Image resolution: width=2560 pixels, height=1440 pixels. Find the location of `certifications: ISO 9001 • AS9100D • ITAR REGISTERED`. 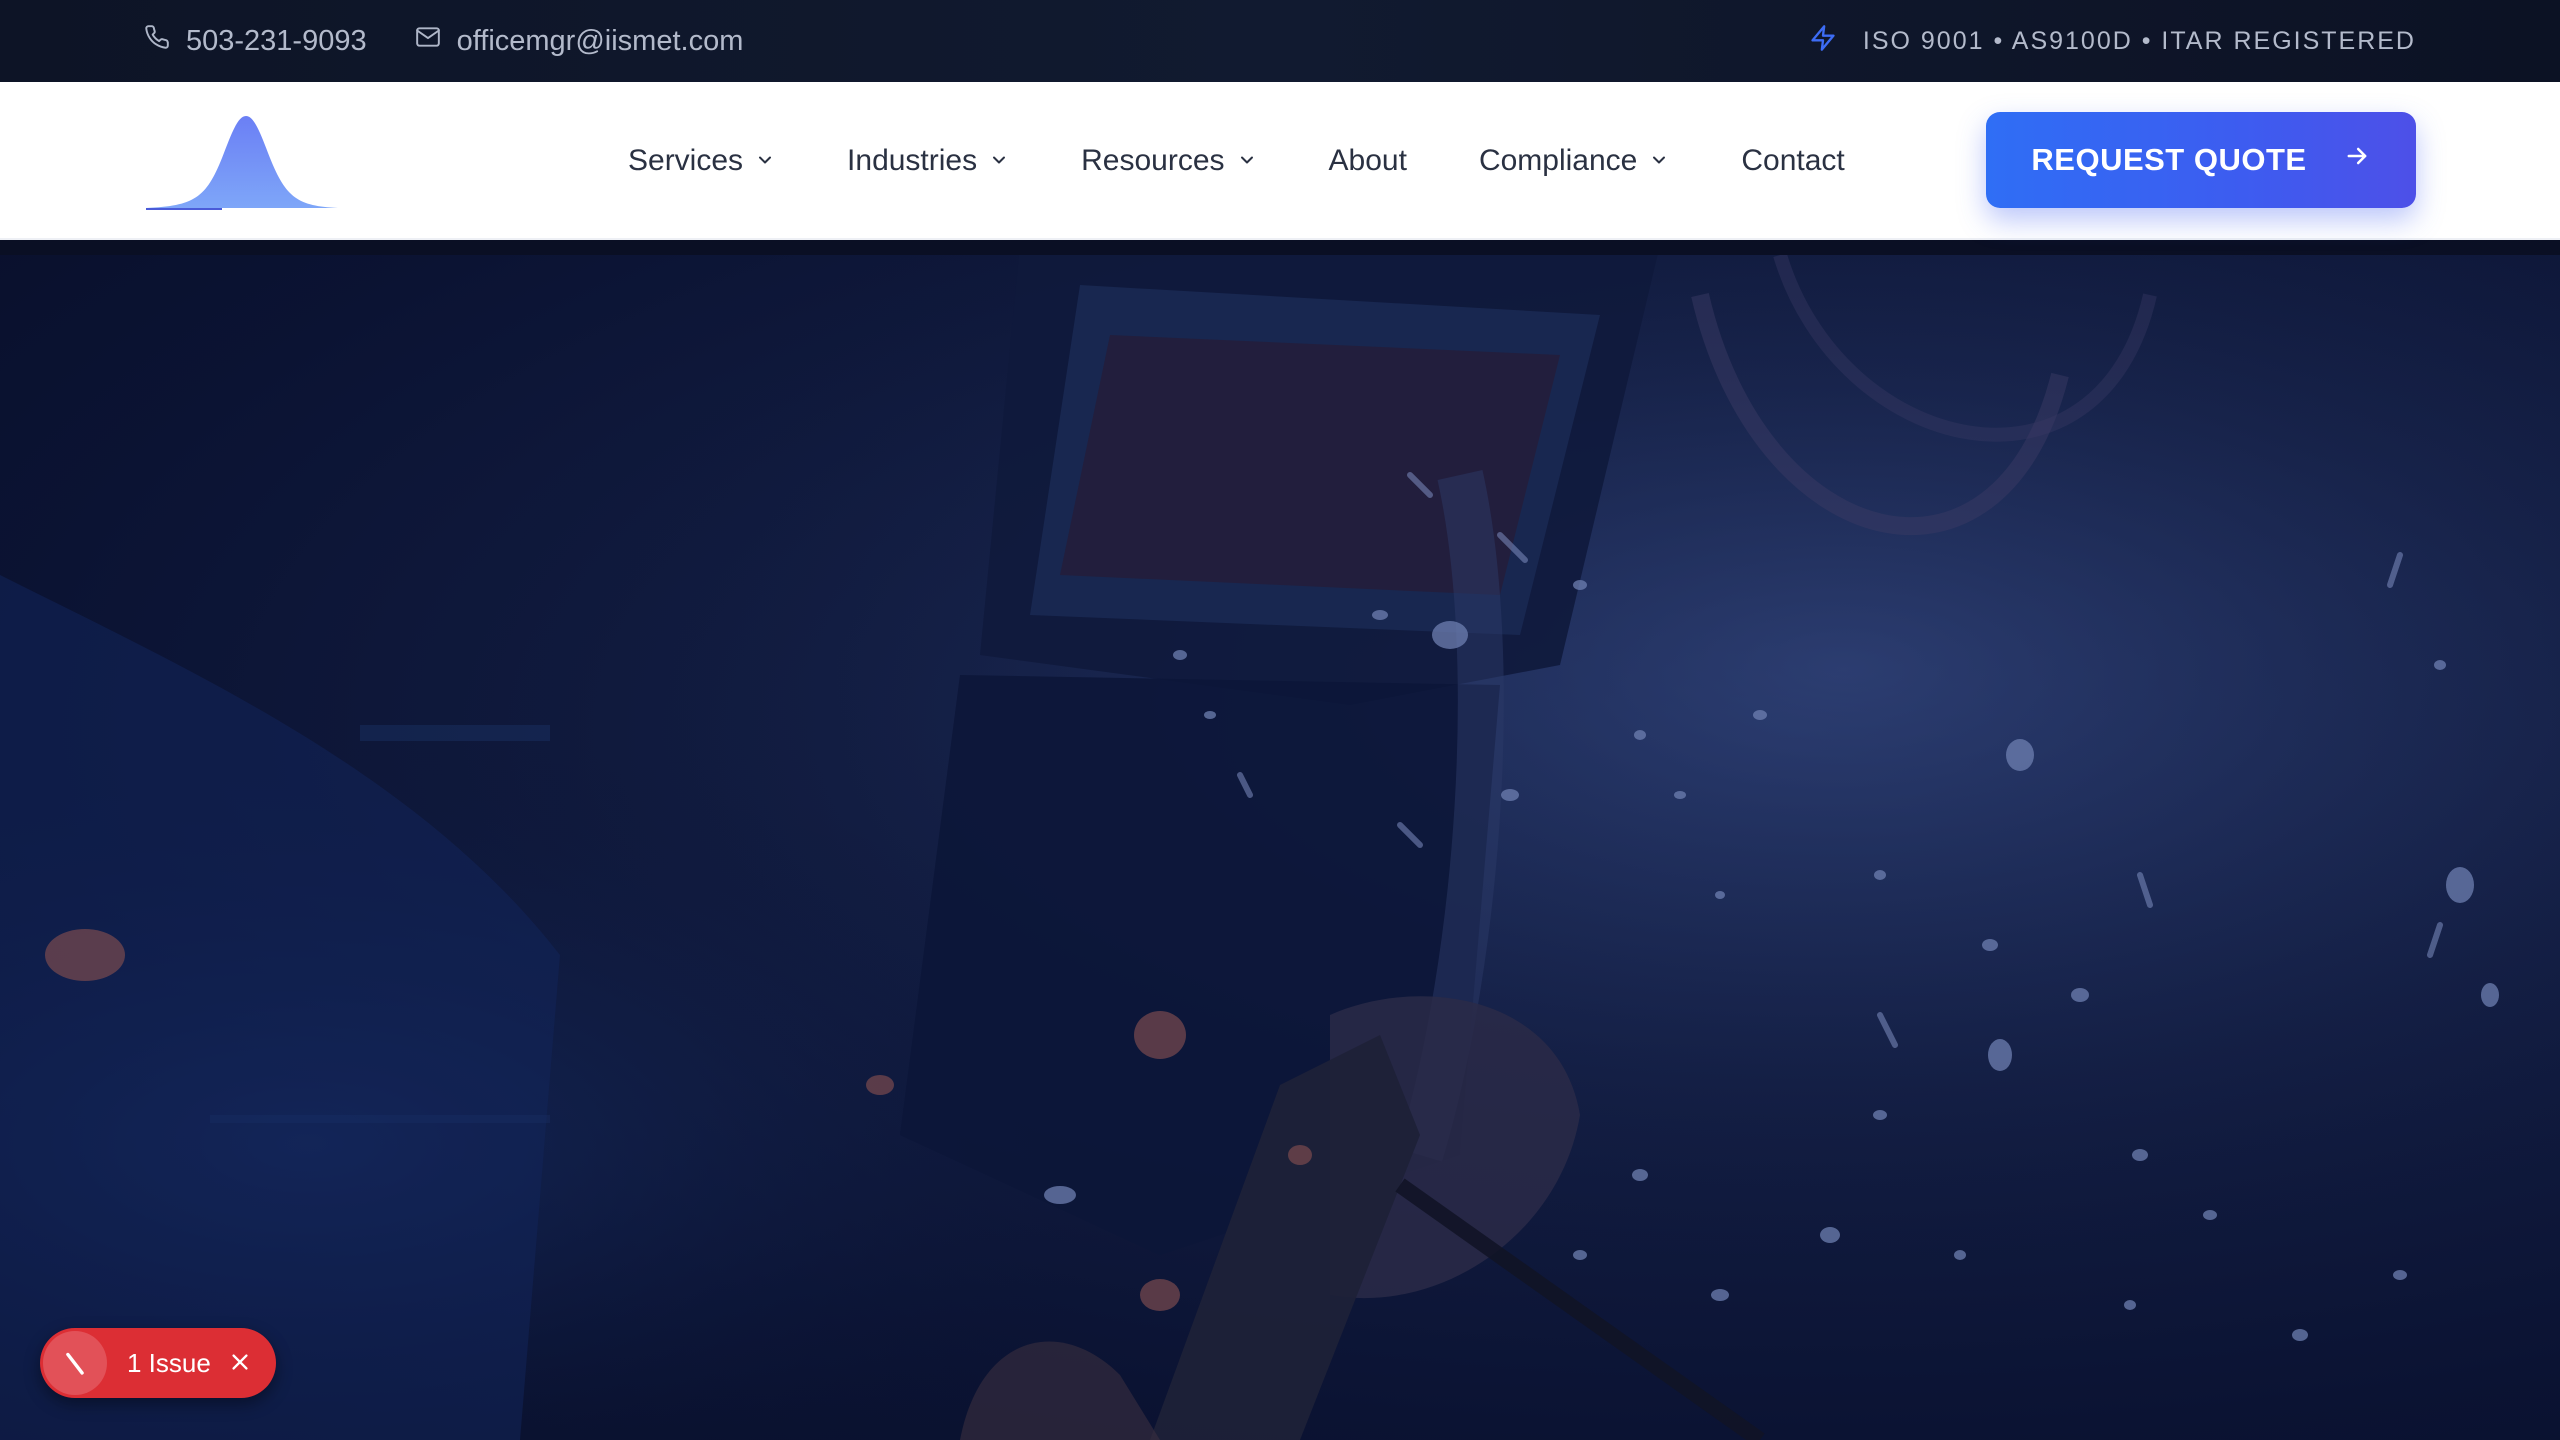

certifications: ISO 9001 • AS9100D • ITAR REGISTERED is located at coordinates (2112, 41).